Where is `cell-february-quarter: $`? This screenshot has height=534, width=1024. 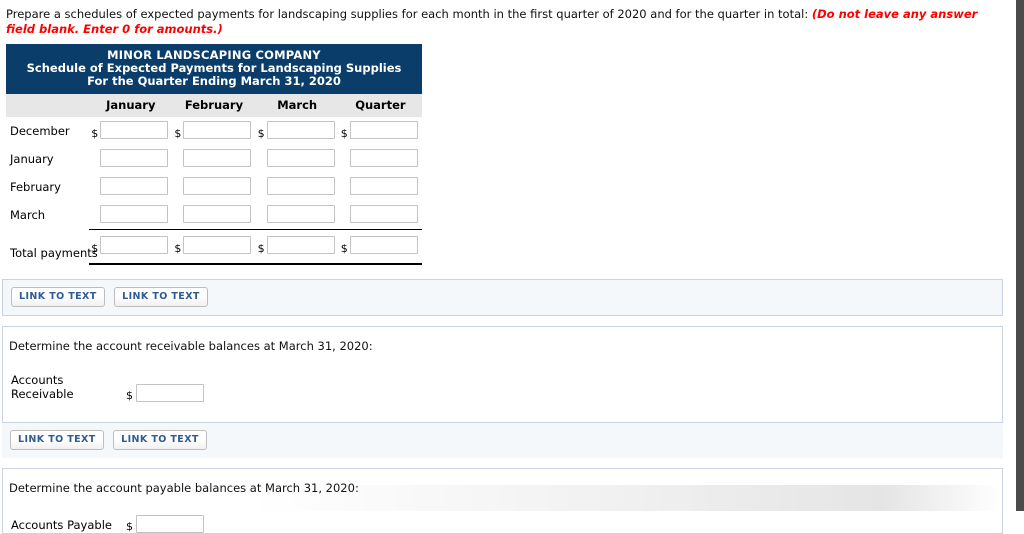 cell-february-quarter: $ is located at coordinates (380, 187).